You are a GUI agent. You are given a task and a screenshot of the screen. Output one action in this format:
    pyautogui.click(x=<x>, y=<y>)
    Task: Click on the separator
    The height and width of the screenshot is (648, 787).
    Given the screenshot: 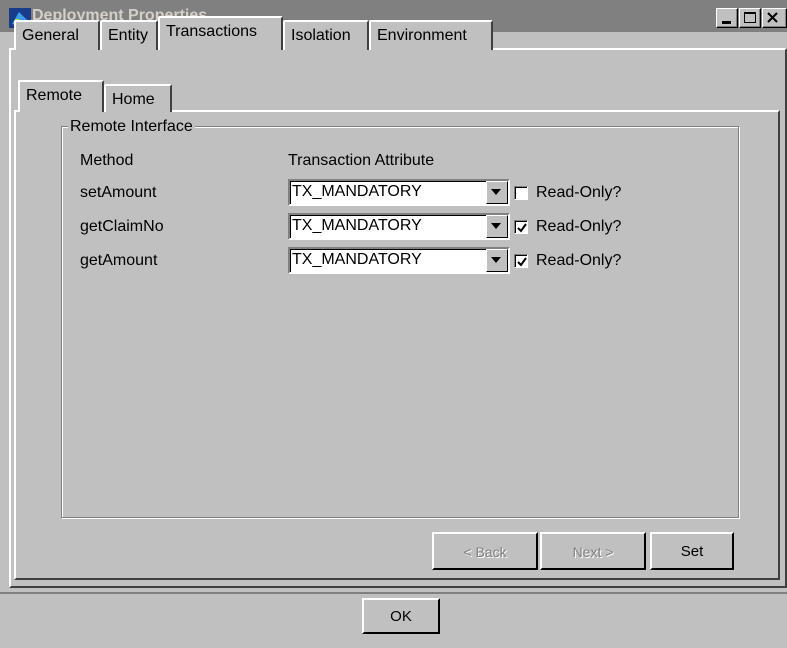 What is the action you would take?
    pyautogui.click(x=393, y=593)
    